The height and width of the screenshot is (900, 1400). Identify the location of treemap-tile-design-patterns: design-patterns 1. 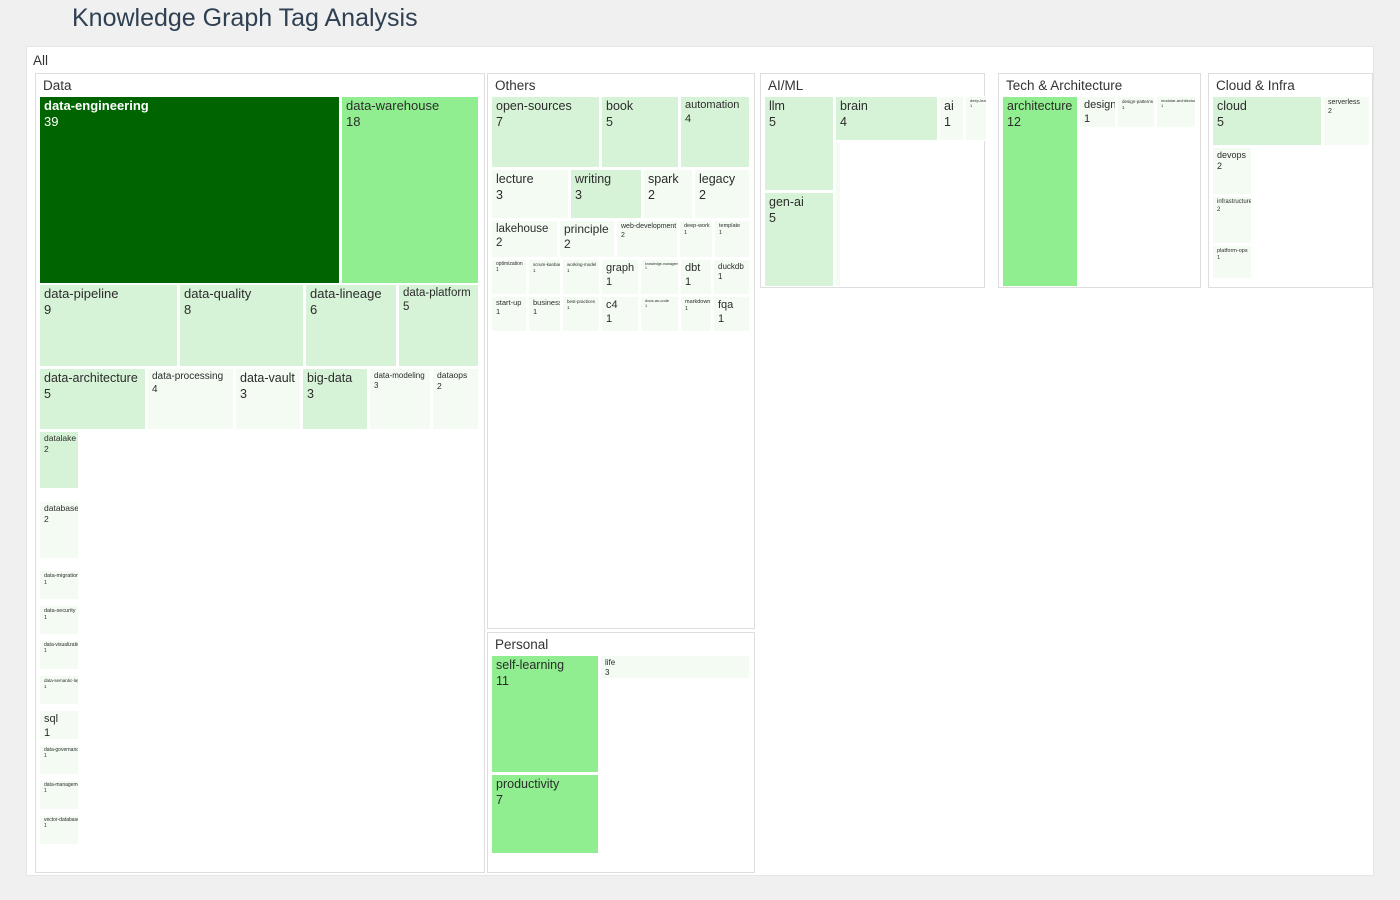
(1136, 112).